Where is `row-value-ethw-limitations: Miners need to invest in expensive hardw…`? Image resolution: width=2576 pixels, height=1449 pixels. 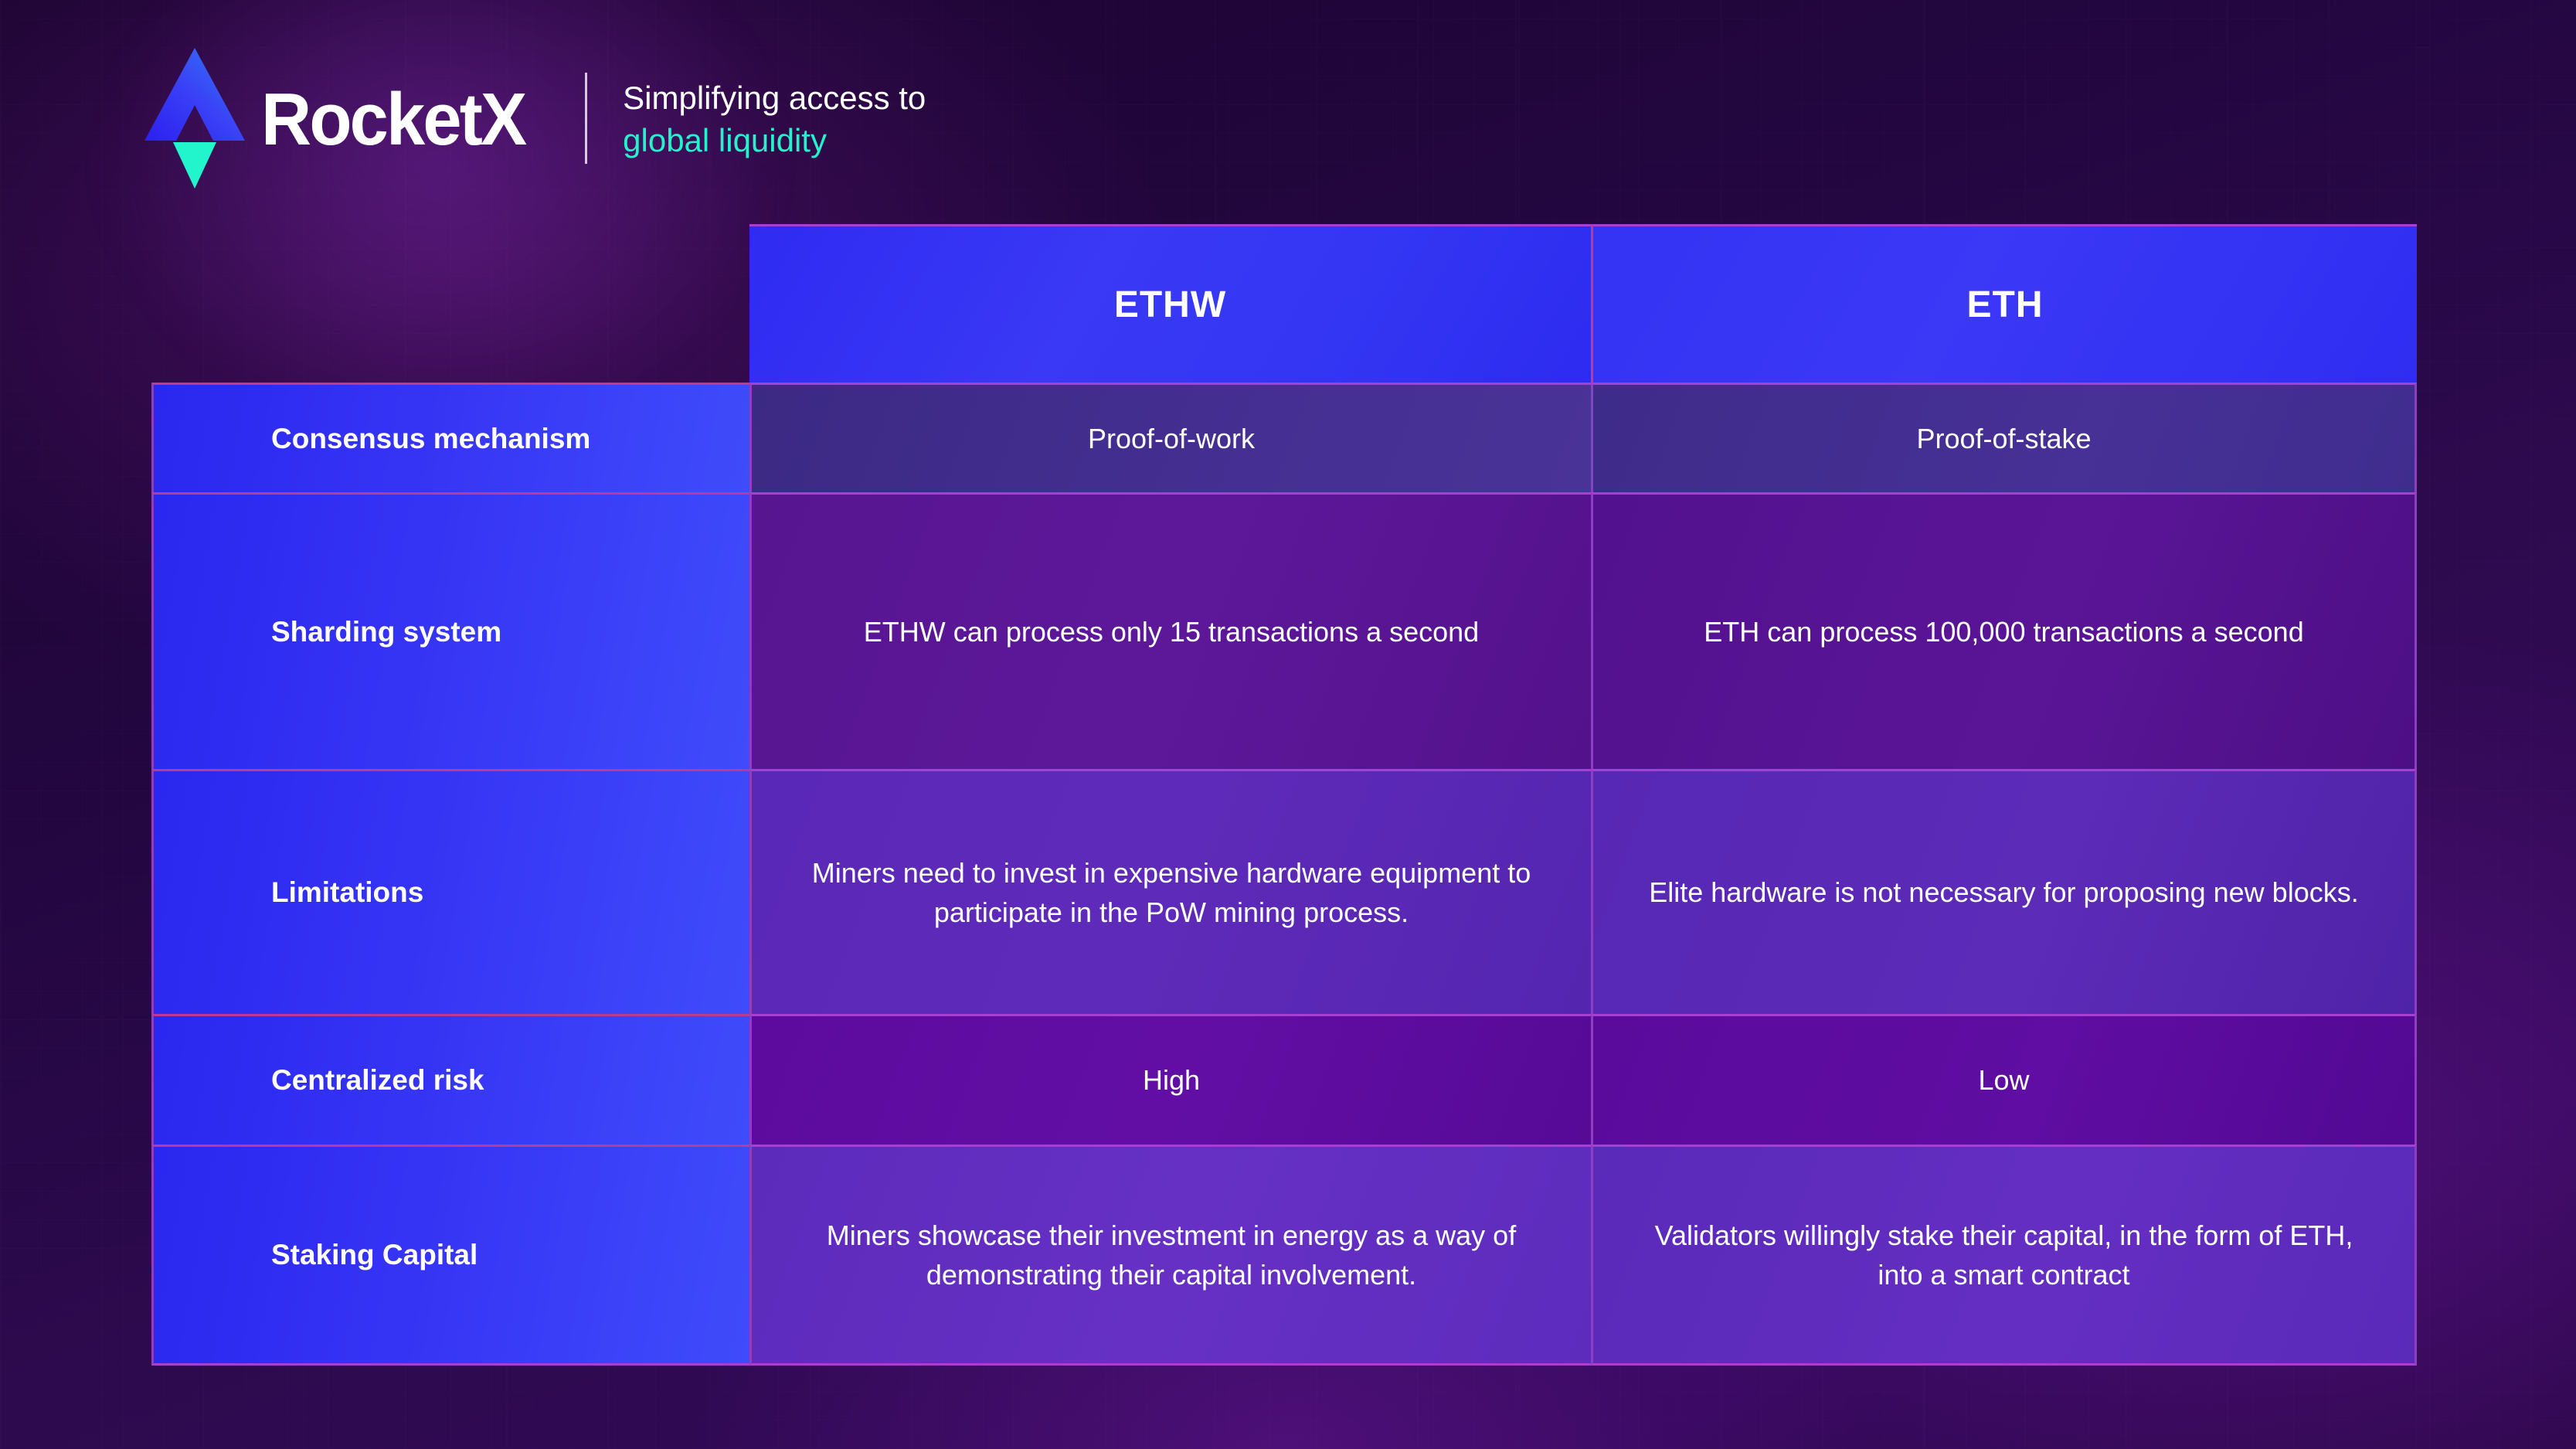 row-value-ethw-limitations: Miners need to invest in expensive hardw… is located at coordinates (1170, 892).